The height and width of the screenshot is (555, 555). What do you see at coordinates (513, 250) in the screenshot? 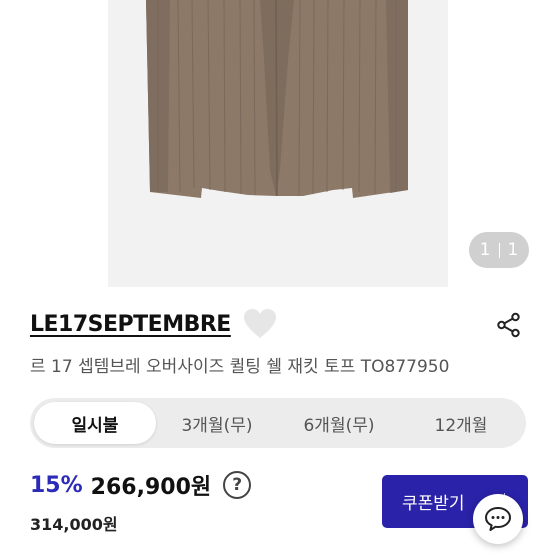
I see `image-counter-total: 1` at bounding box center [513, 250].